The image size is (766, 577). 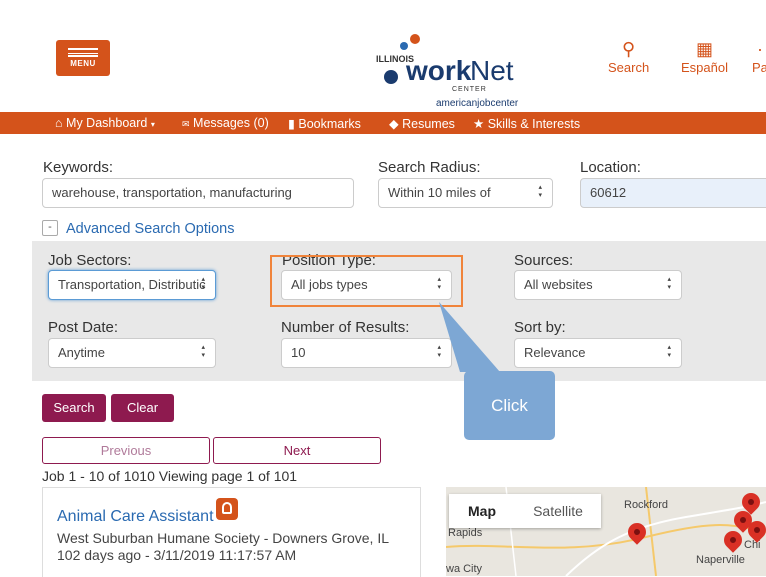 What do you see at coordinates (135, 517) in the screenshot?
I see `job-title-link: Animal Care Assistant` at bounding box center [135, 517].